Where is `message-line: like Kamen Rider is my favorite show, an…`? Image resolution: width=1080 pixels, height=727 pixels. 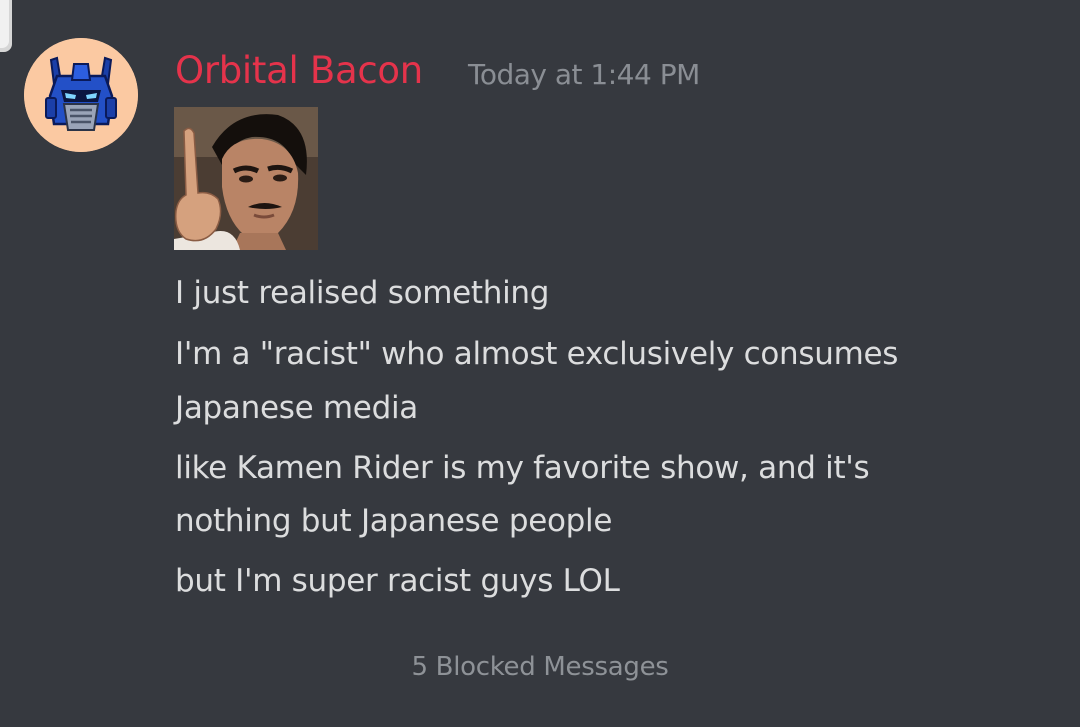
message-line: like Kamen Rider is my favorite show, an… is located at coordinates (522, 468).